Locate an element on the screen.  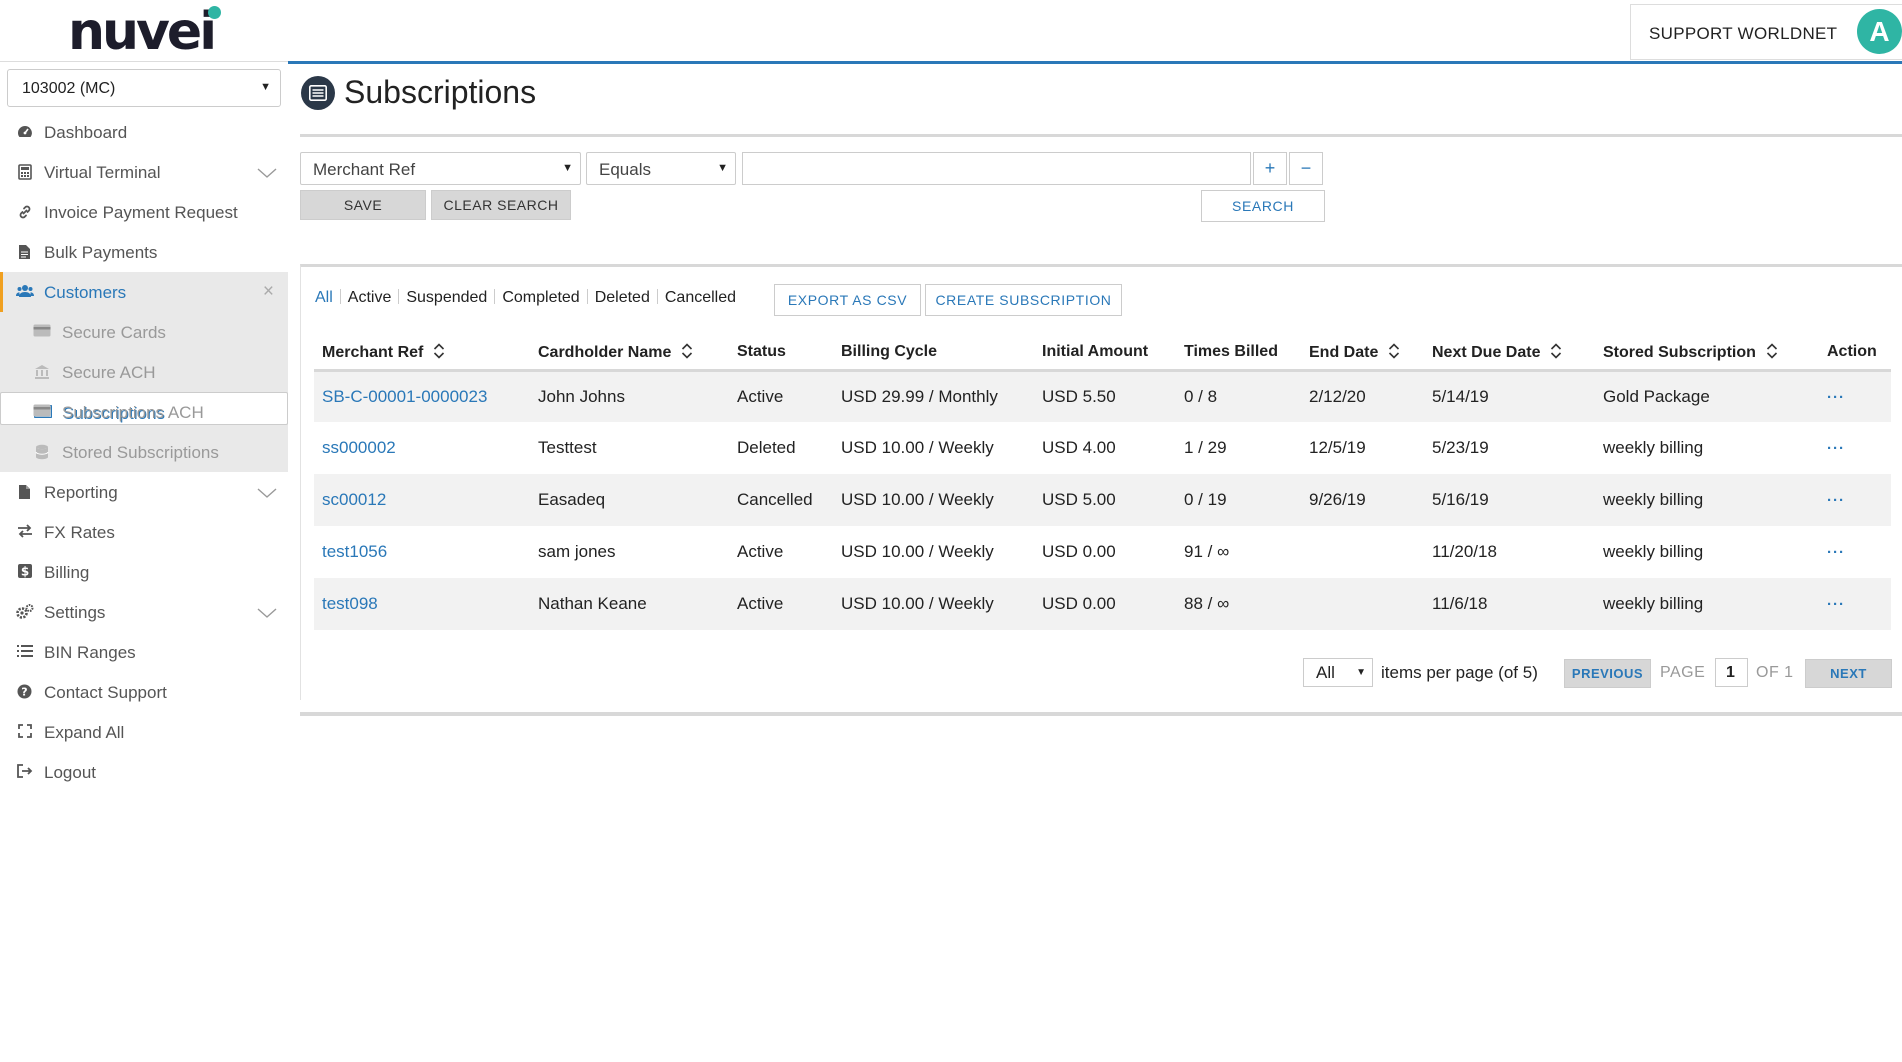
times-billed: 88 / ∞ is located at coordinates (1207, 603).